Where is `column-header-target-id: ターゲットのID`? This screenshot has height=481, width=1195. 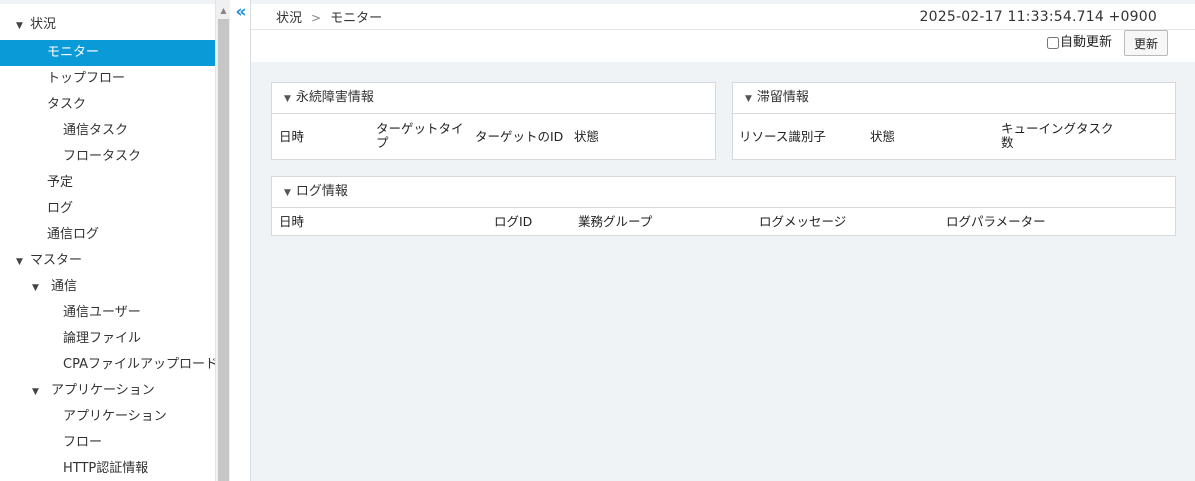
column-header-target-id: ターゲットのID is located at coordinates (519, 137).